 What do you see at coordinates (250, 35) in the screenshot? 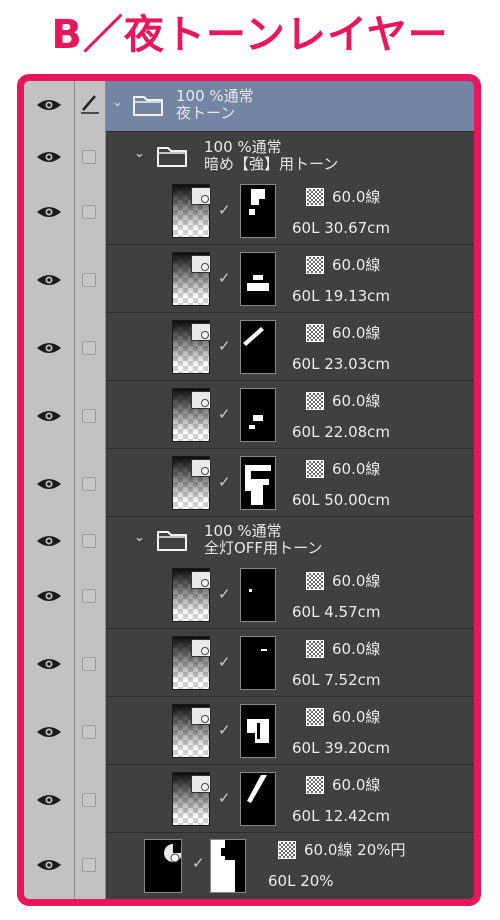
I see `page-heading: B／夜トーンレイヤー` at bounding box center [250, 35].